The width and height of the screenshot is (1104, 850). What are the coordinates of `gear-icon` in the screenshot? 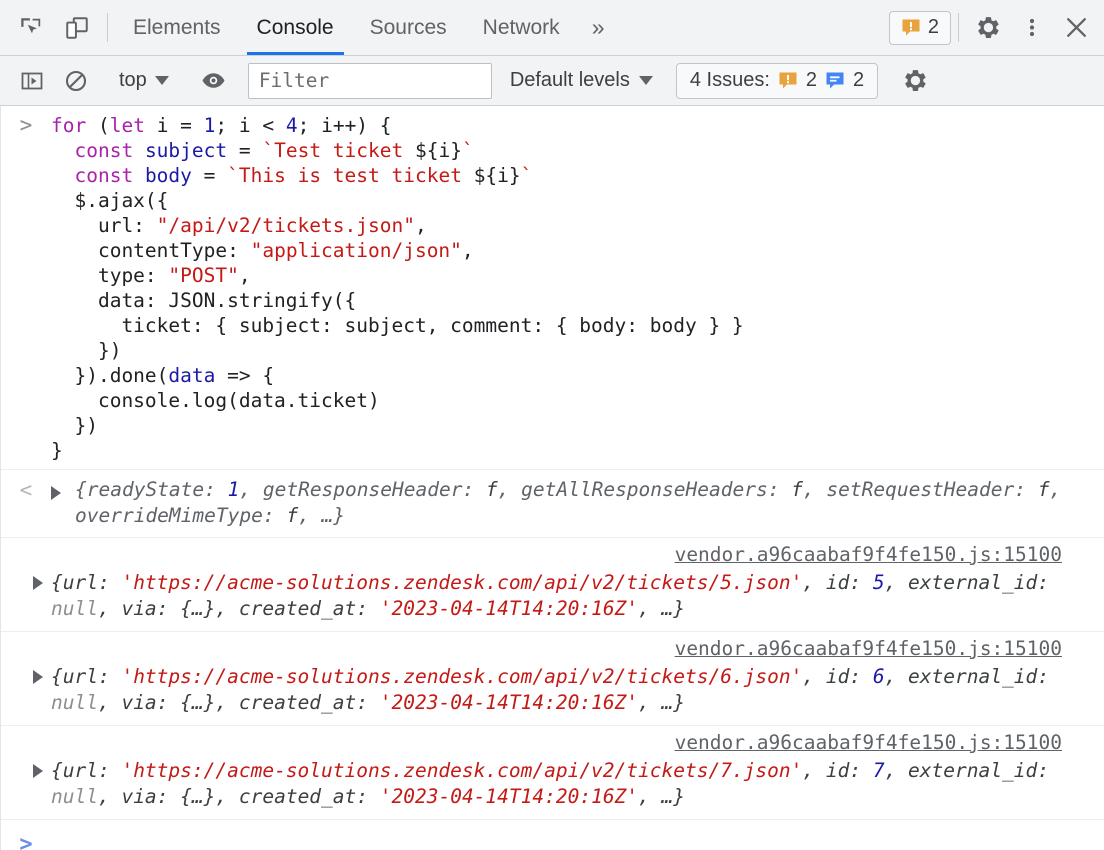 It's located at (988, 27).